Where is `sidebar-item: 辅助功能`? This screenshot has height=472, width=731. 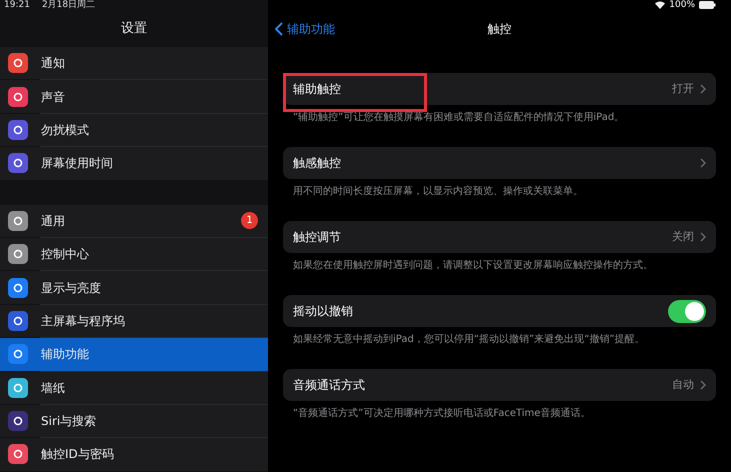 sidebar-item: 辅助功能 is located at coordinates (134, 354).